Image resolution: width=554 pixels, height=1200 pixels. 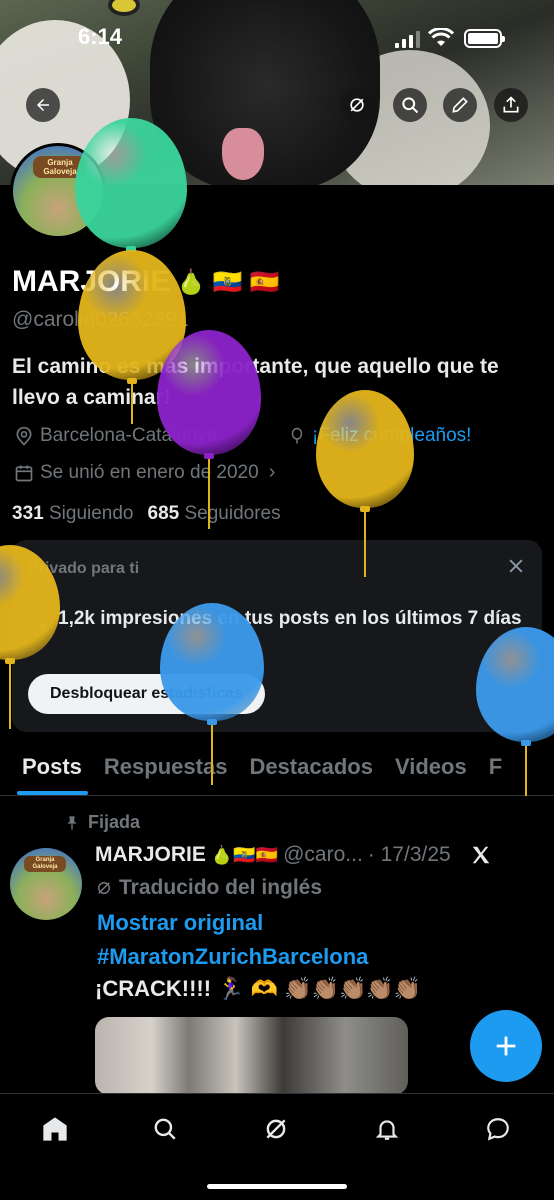 I want to click on post-author-emoji: 🍐🇪🇨🇪🇸, so click(x=244, y=854).